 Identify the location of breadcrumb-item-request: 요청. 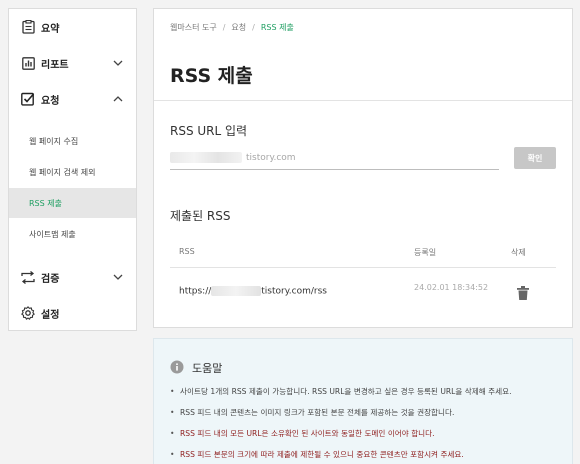
(238, 27).